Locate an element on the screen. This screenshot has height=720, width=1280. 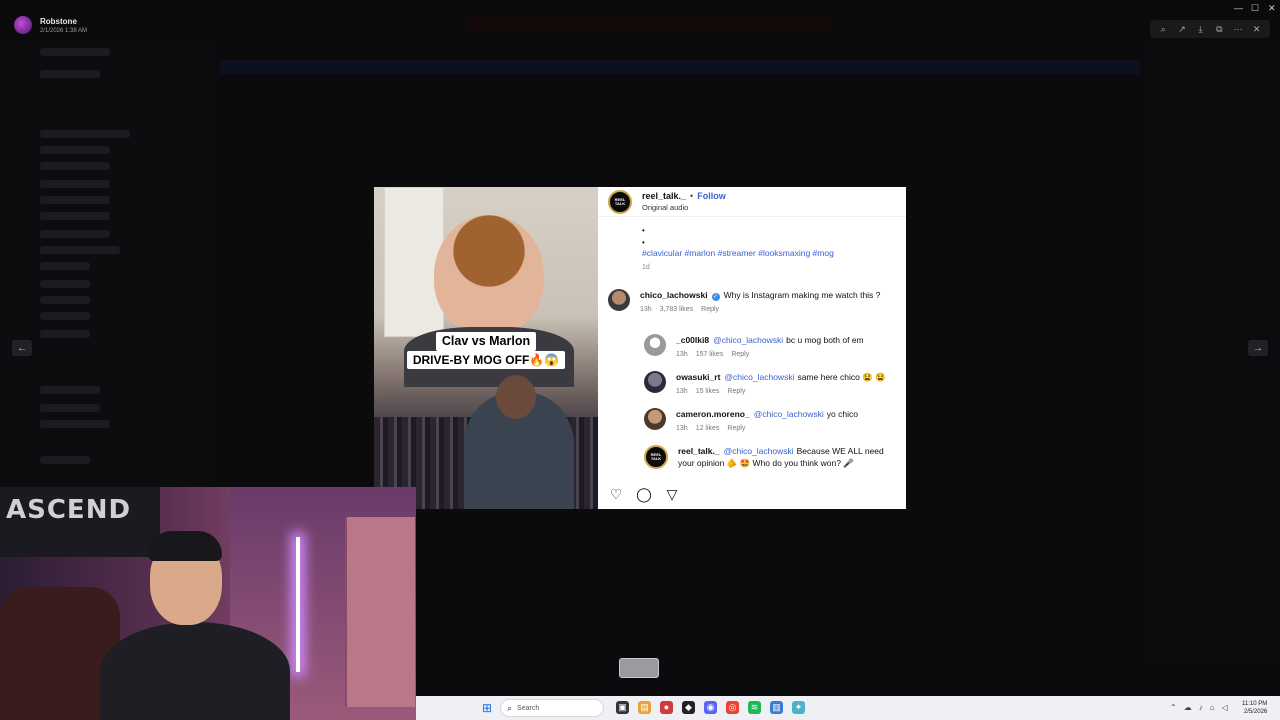
comment-likes: 15 likes is located at coordinates (708, 391).